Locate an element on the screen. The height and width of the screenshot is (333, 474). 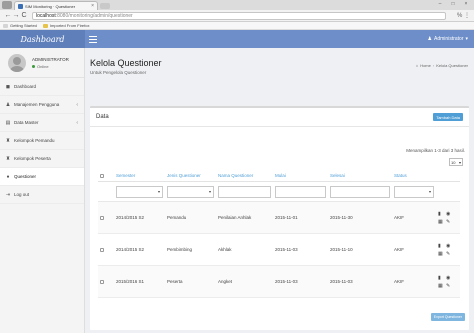
group-icon: ♜ is located at coordinates (8, 140).